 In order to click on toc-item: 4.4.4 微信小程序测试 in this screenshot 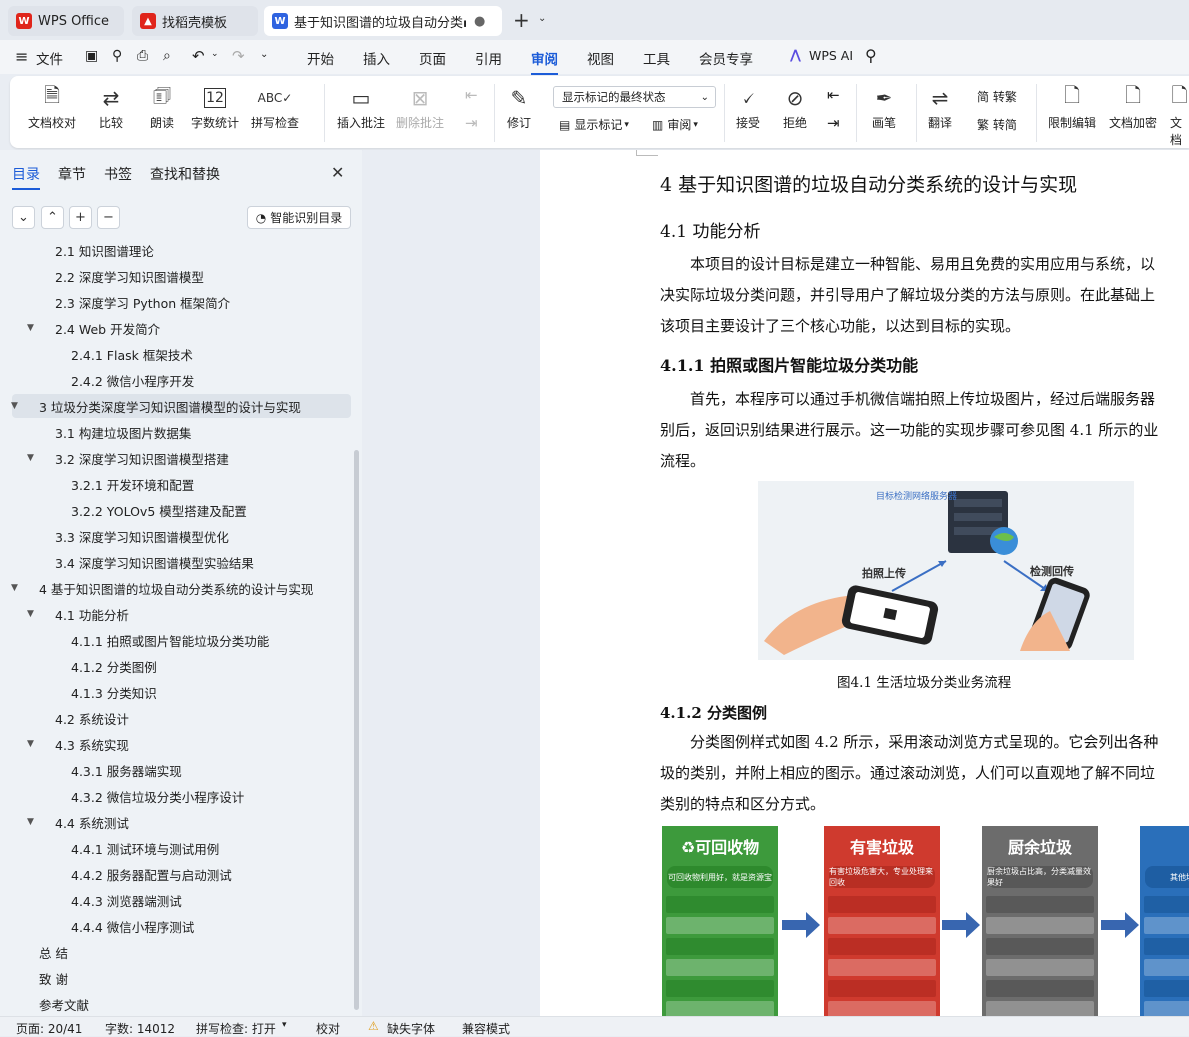, I will do `click(181, 926)`.